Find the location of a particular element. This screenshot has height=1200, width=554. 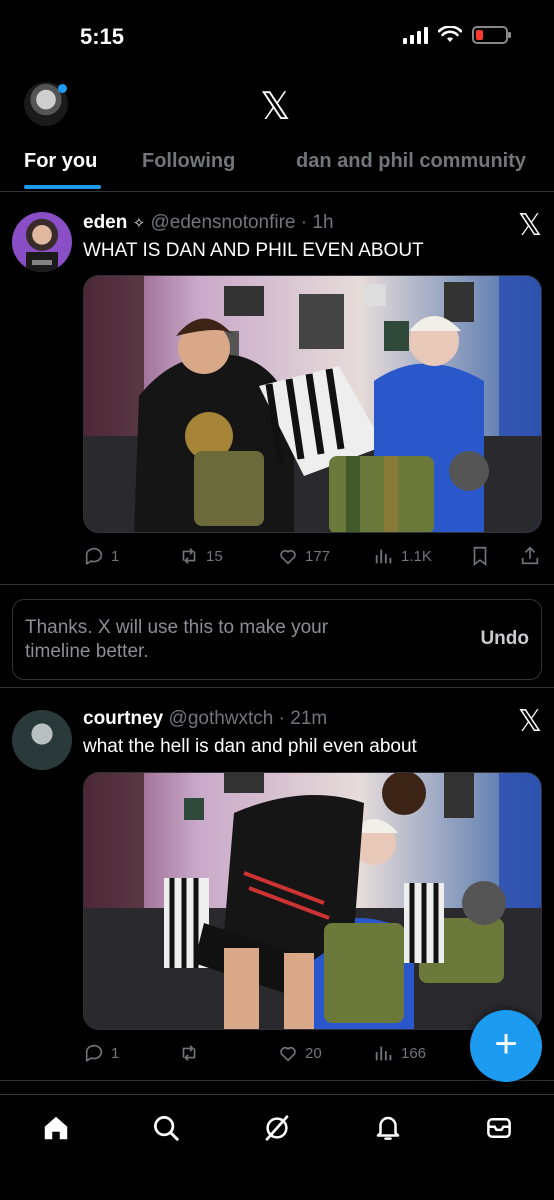

status-icons is located at coordinates (457, 35).